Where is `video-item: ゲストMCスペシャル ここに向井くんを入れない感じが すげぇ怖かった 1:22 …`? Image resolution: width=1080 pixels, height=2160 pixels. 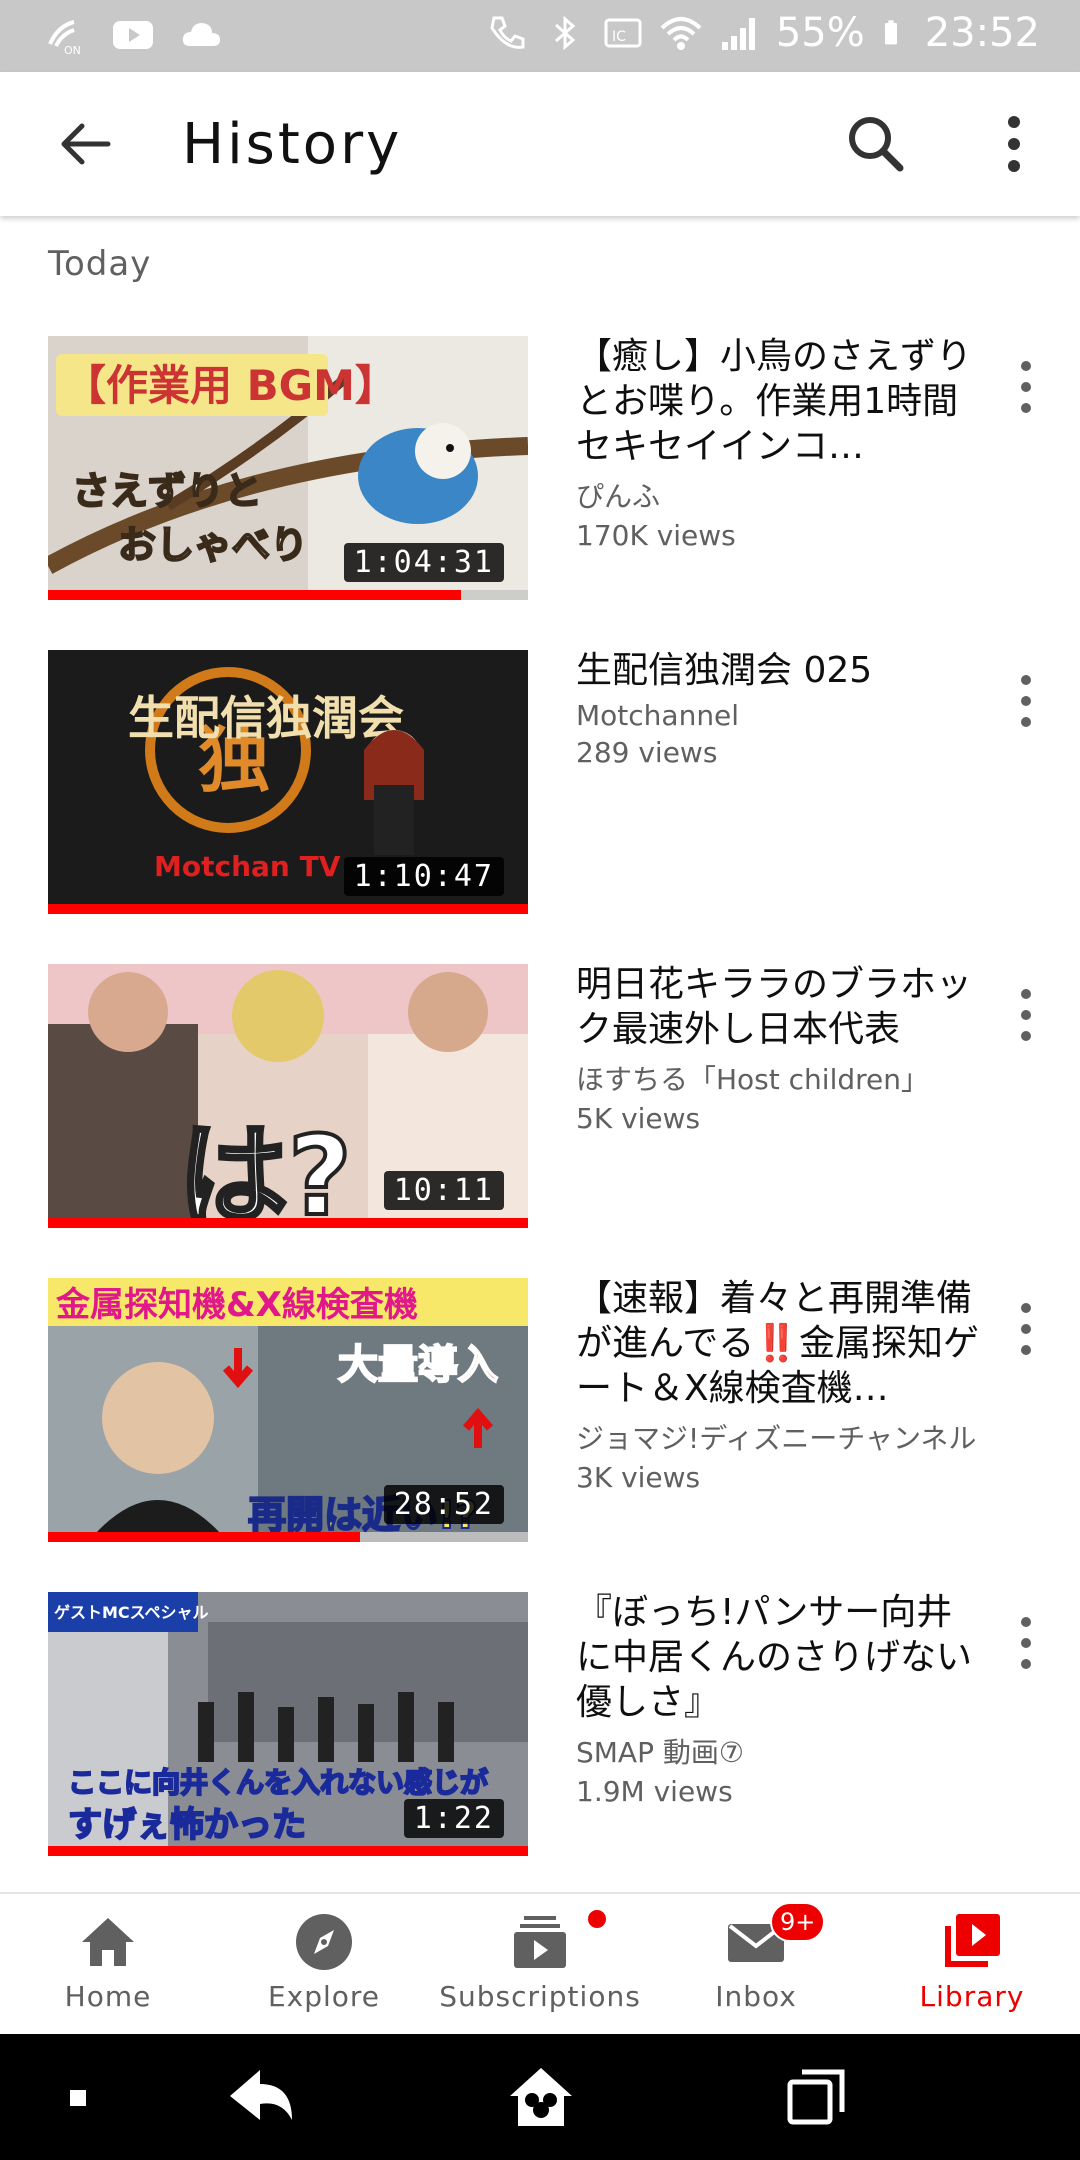 video-item: ゲストMCスペシャル ここに向井くんを入れない感じが すげぇ怖かった 1:22 … is located at coordinates (540, 1724).